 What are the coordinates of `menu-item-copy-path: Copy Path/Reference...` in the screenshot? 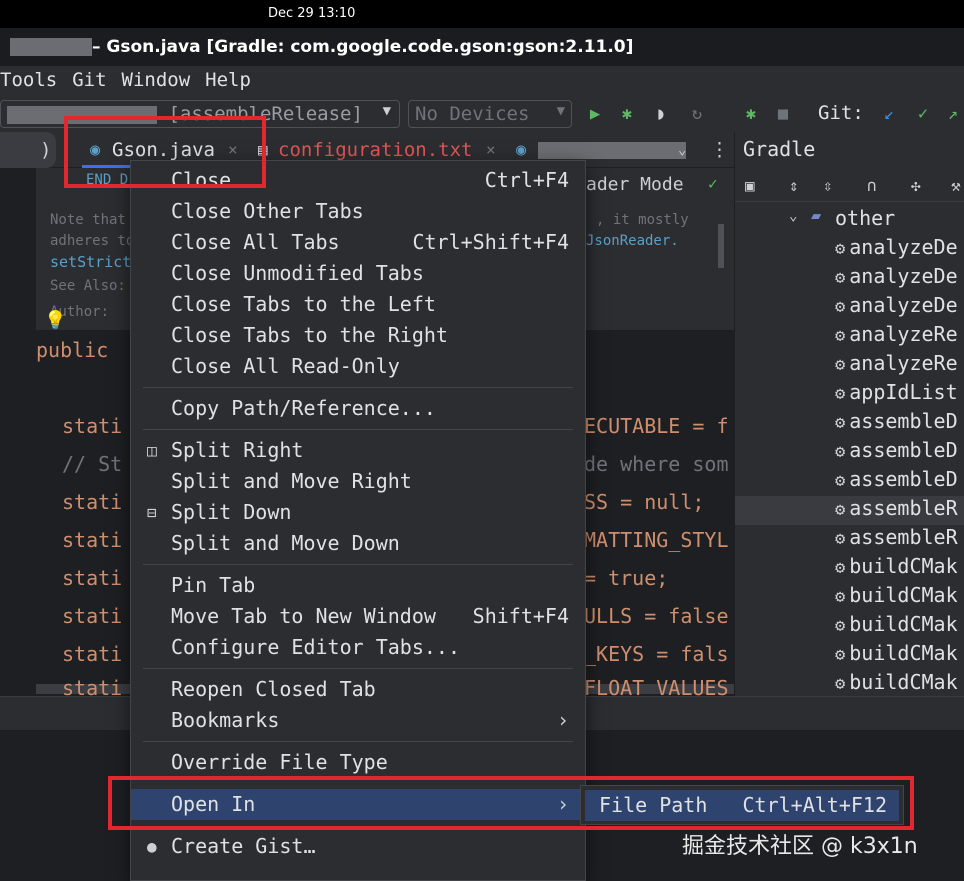 It's located at (358, 408).